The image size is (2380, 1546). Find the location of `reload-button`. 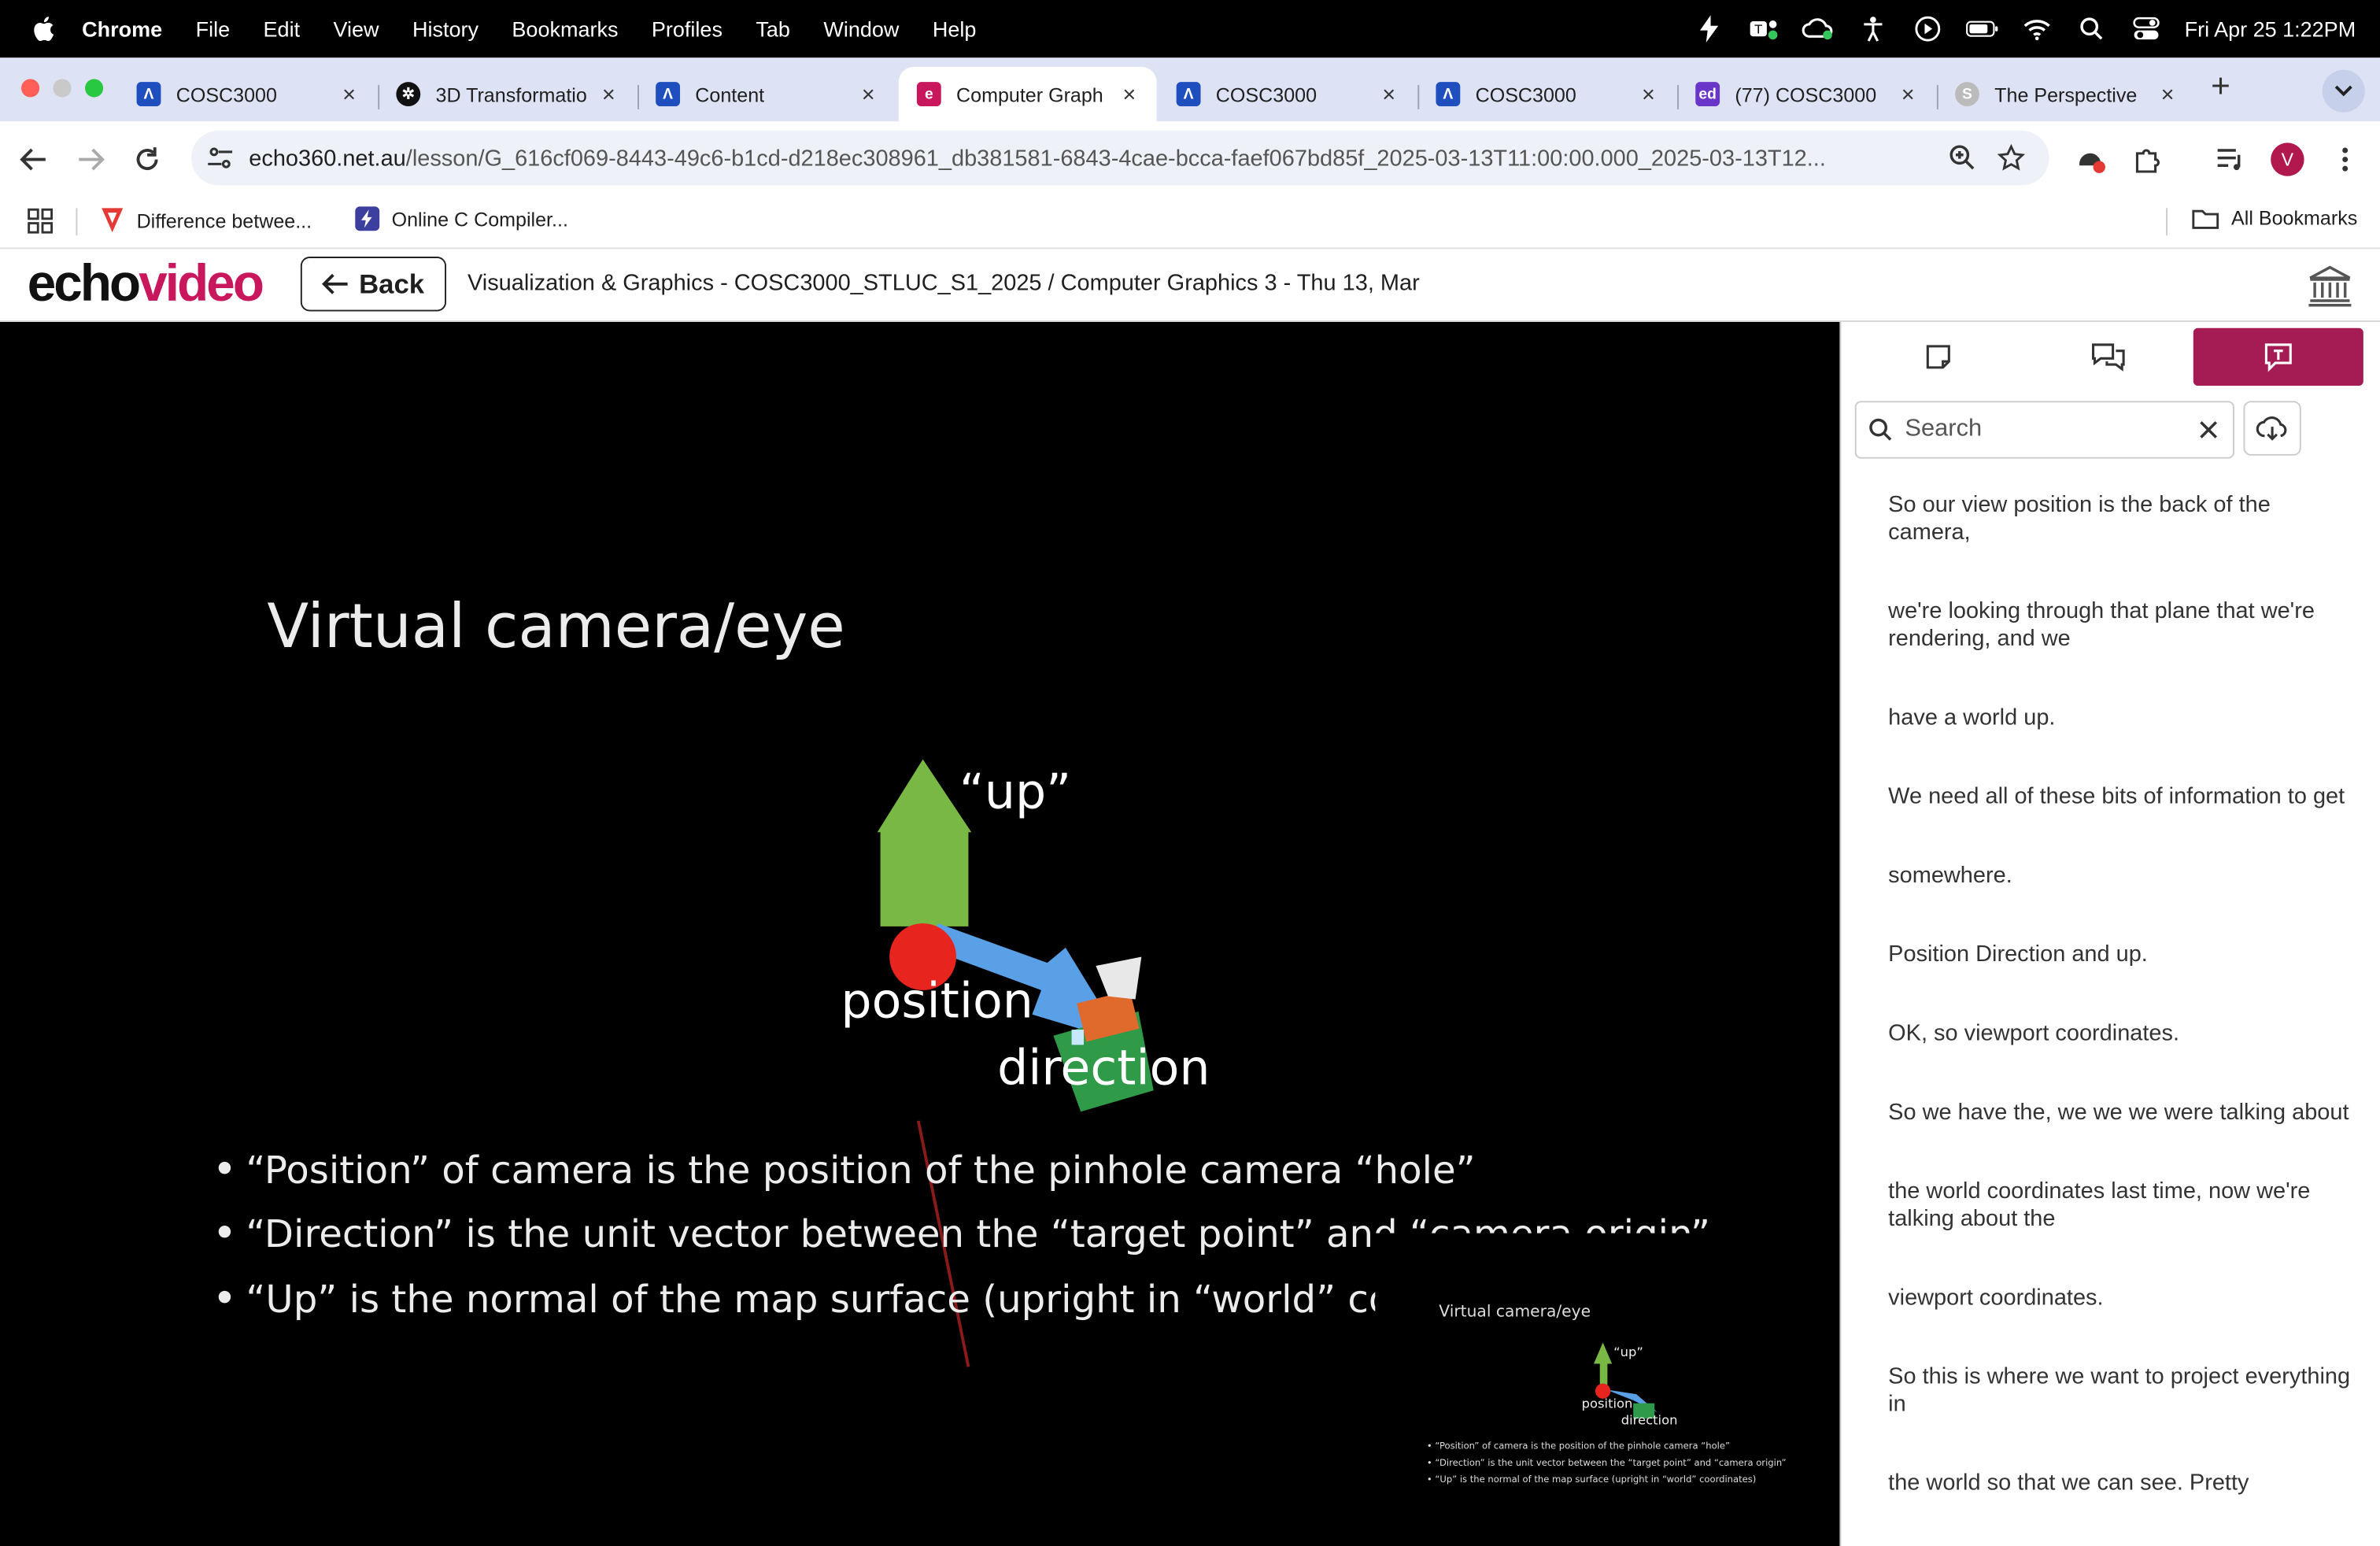

reload-button is located at coordinates (147, 159).